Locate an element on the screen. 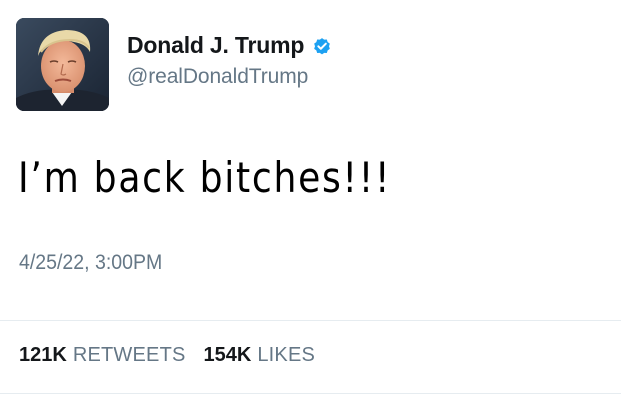 The image size is (621, 400). likes-count: 154K is located at coordinates (227, 355).